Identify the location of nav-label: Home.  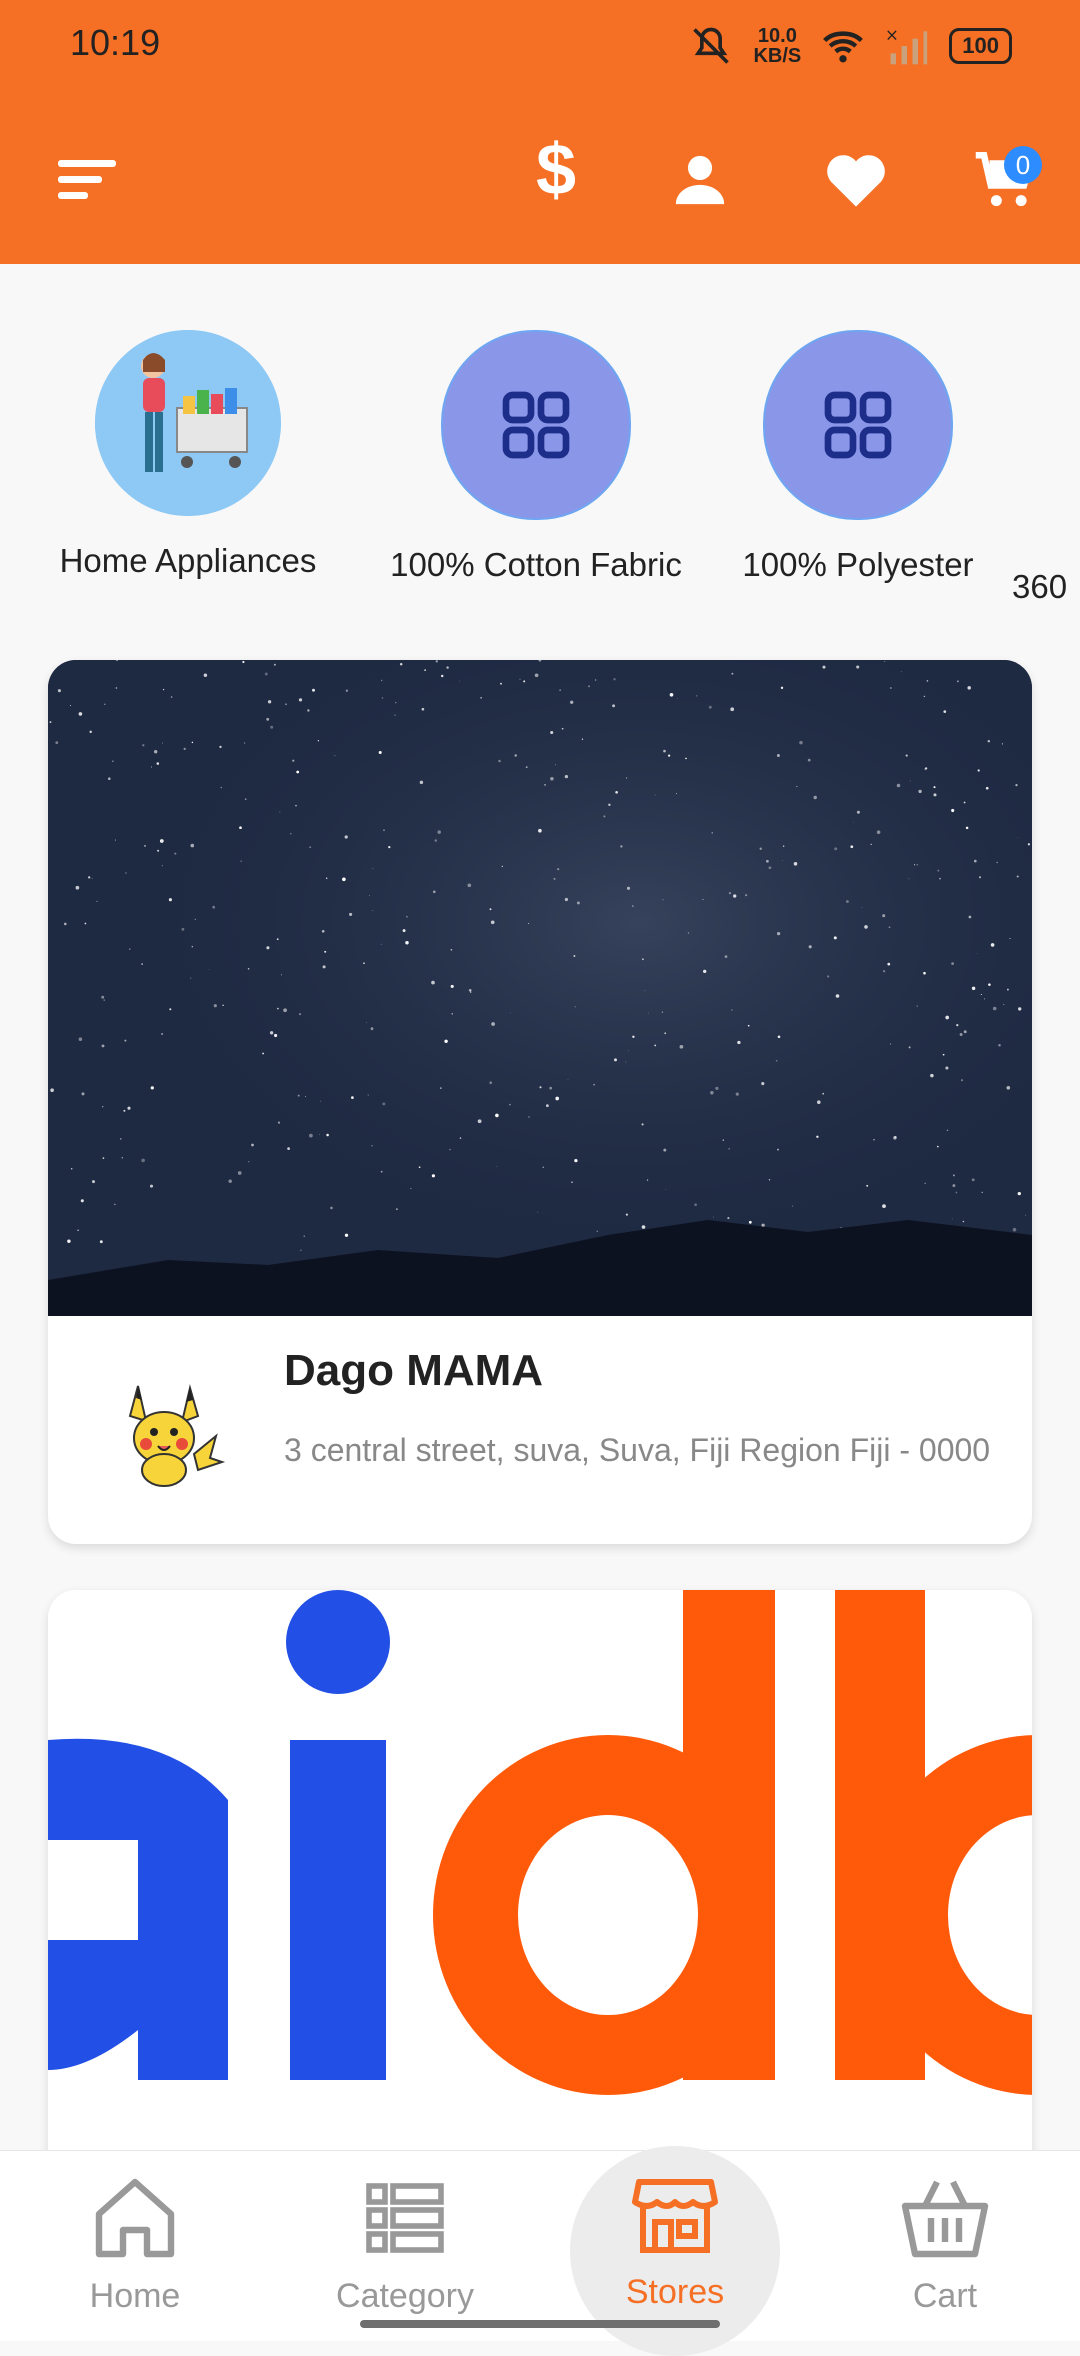
(135, 2296).